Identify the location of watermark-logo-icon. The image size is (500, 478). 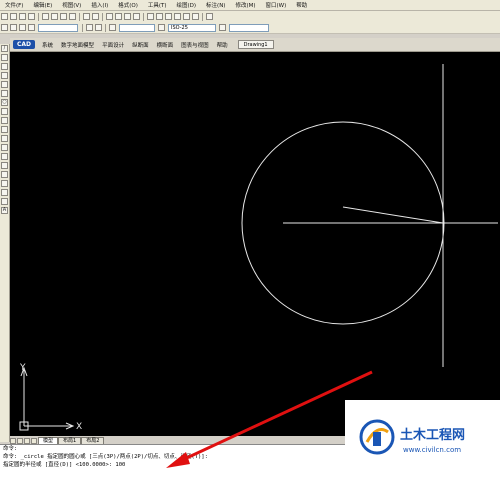
(377, 437).